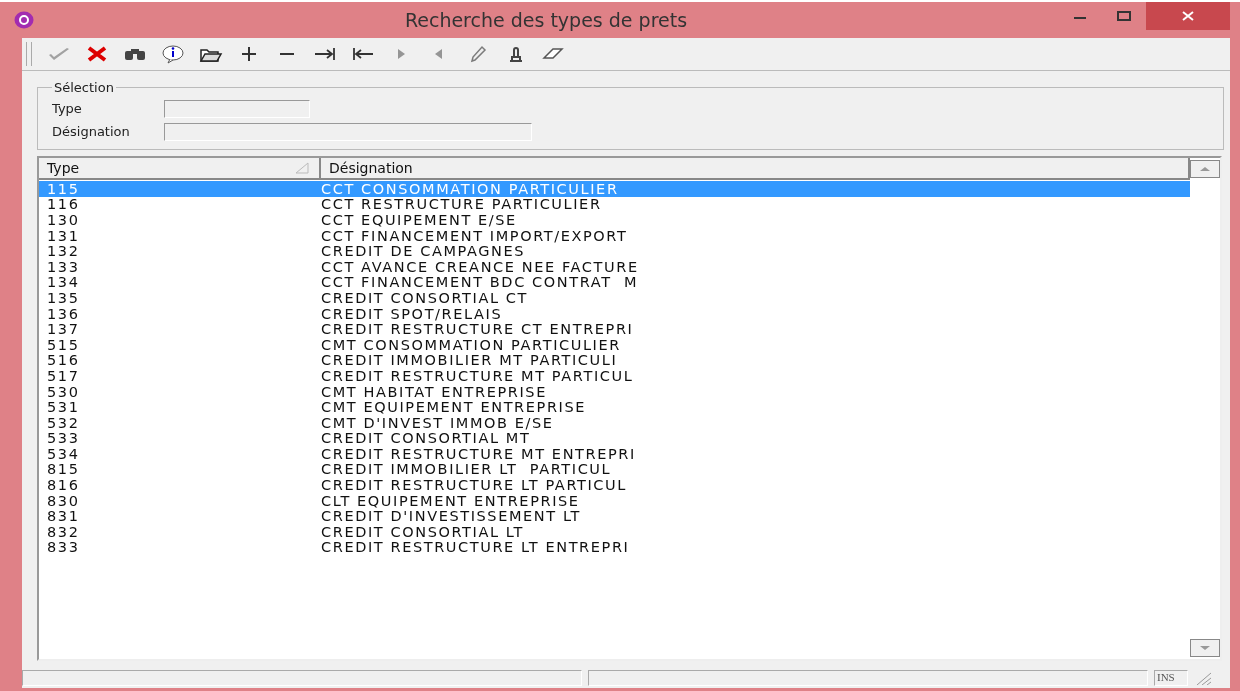 The height and width of the screenshot is (691, 1240). I want to click on table-cell: CMT HABITAT ENTREPRISE, so click(434, 391).